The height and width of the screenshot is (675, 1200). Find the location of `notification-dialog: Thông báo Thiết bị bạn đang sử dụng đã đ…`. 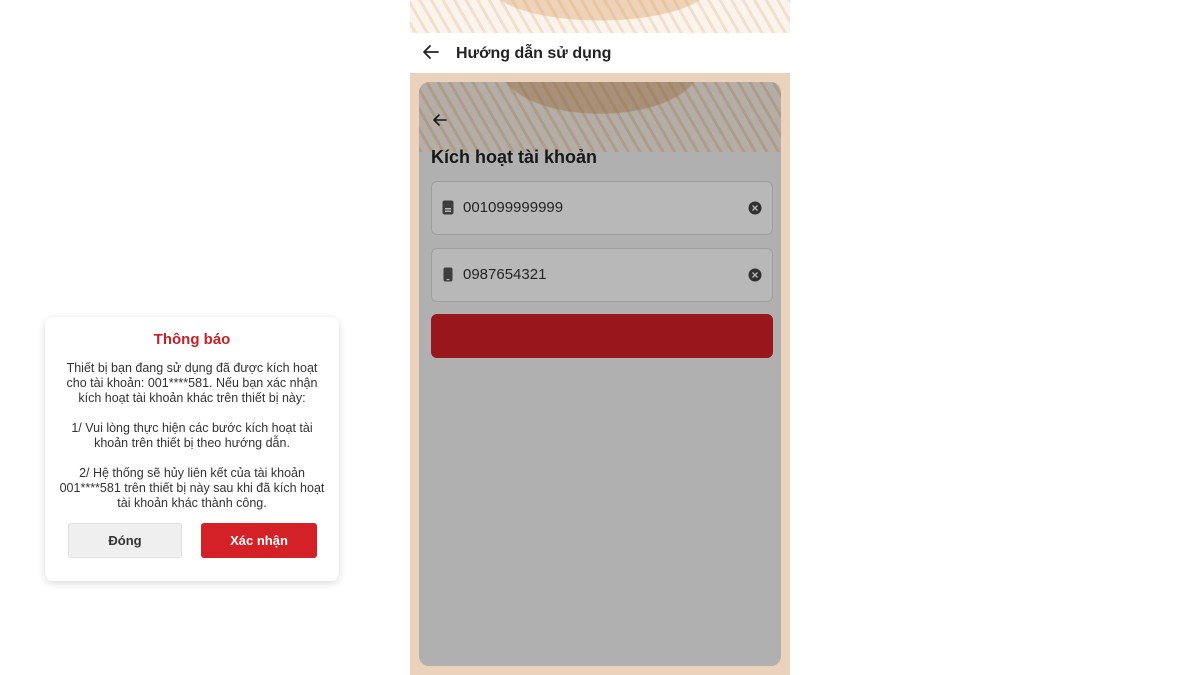

notification-dialog: Thông báo Thiết bị bạn đang sử dụng đã đ… is located at coordinates (192, 449).